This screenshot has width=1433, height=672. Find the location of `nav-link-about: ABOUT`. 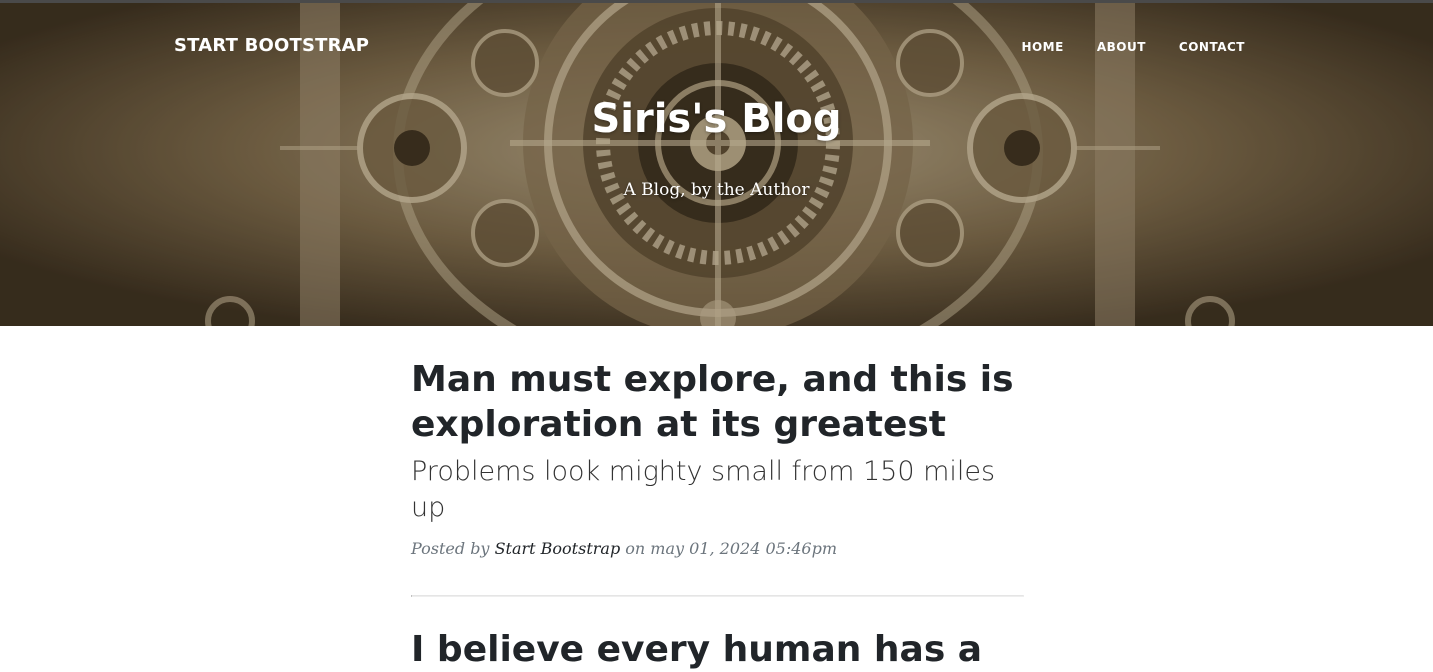

nav-link-about: ABOUT is located at coordinates (1121, 47).